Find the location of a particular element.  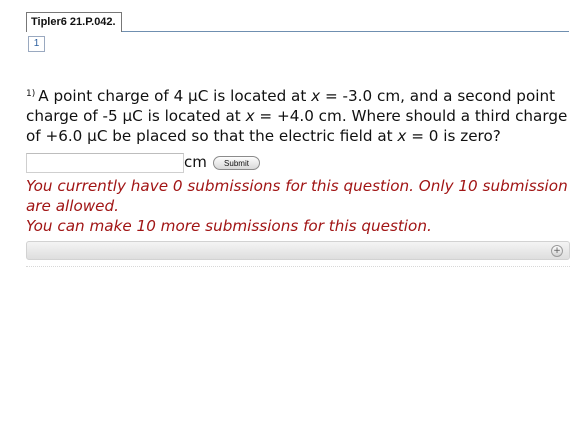

submit-button: Submit is located at coordinates (236, 163).